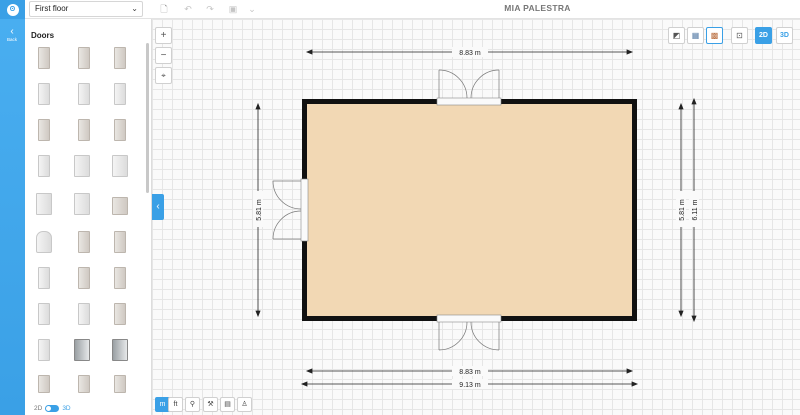  What do you see at coordinates (38, 408) in the screenshot?
I see `toggle-2d-label: 2D` at bounding box center [38, 408].